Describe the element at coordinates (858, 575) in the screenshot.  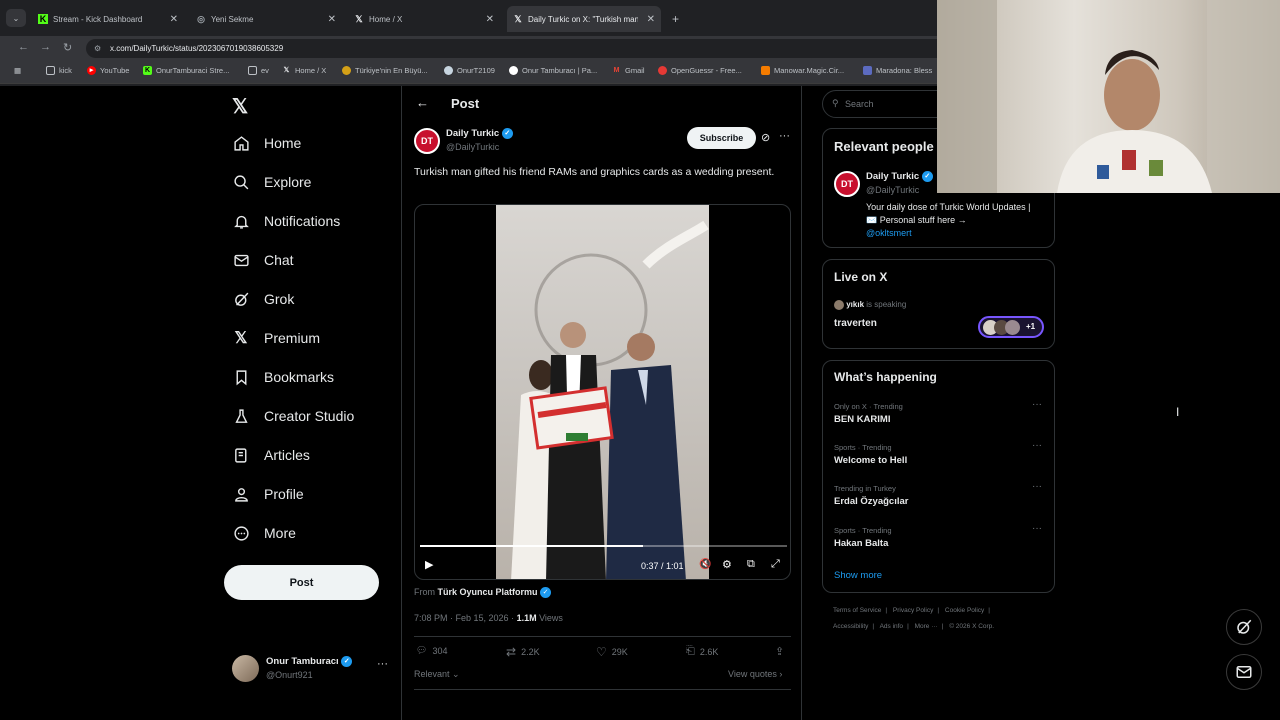
I see `show-more-link: Show more` at that location.